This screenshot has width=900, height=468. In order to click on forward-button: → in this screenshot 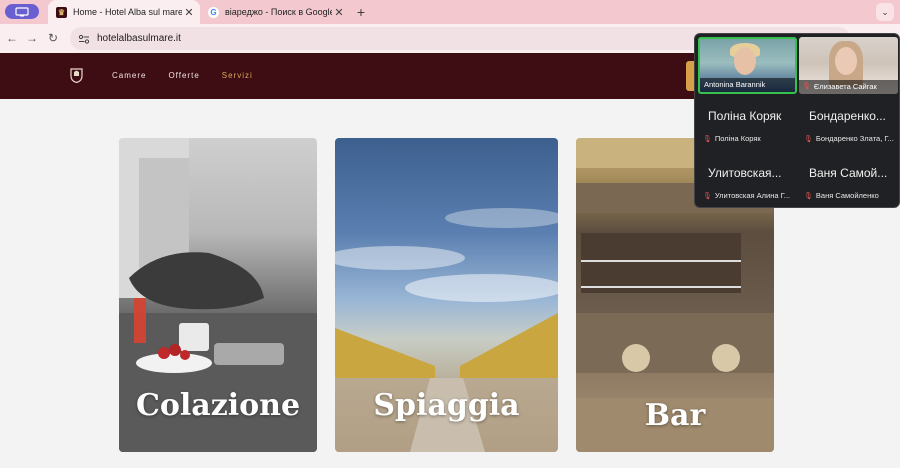, I will do `click(32, 38)`.